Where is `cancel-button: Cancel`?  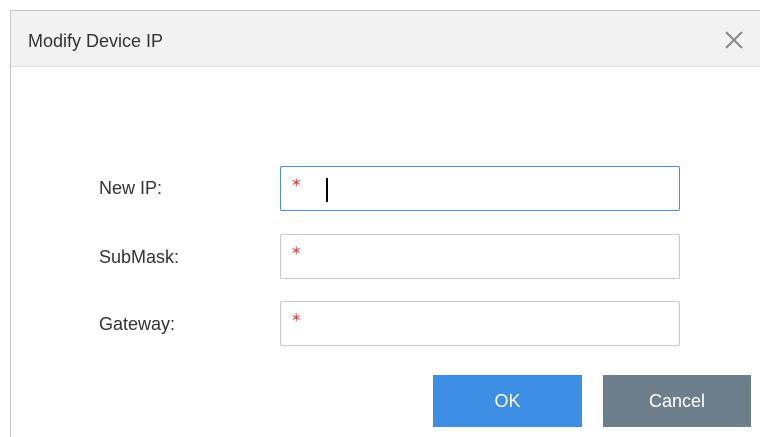
cancel-button: Cancel is located at coordinates (677, 401).